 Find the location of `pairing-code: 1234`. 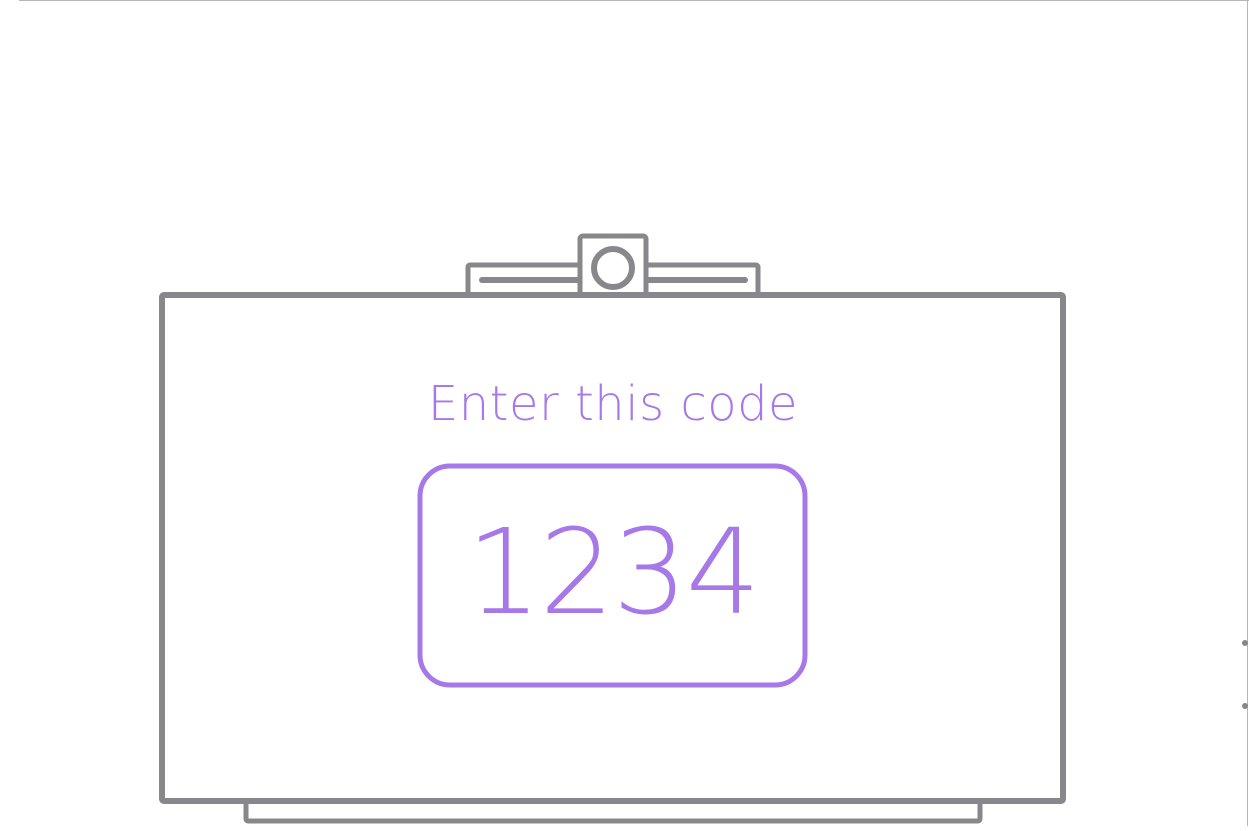

pairing-code: 1234 is located at coordinates (613, 572).